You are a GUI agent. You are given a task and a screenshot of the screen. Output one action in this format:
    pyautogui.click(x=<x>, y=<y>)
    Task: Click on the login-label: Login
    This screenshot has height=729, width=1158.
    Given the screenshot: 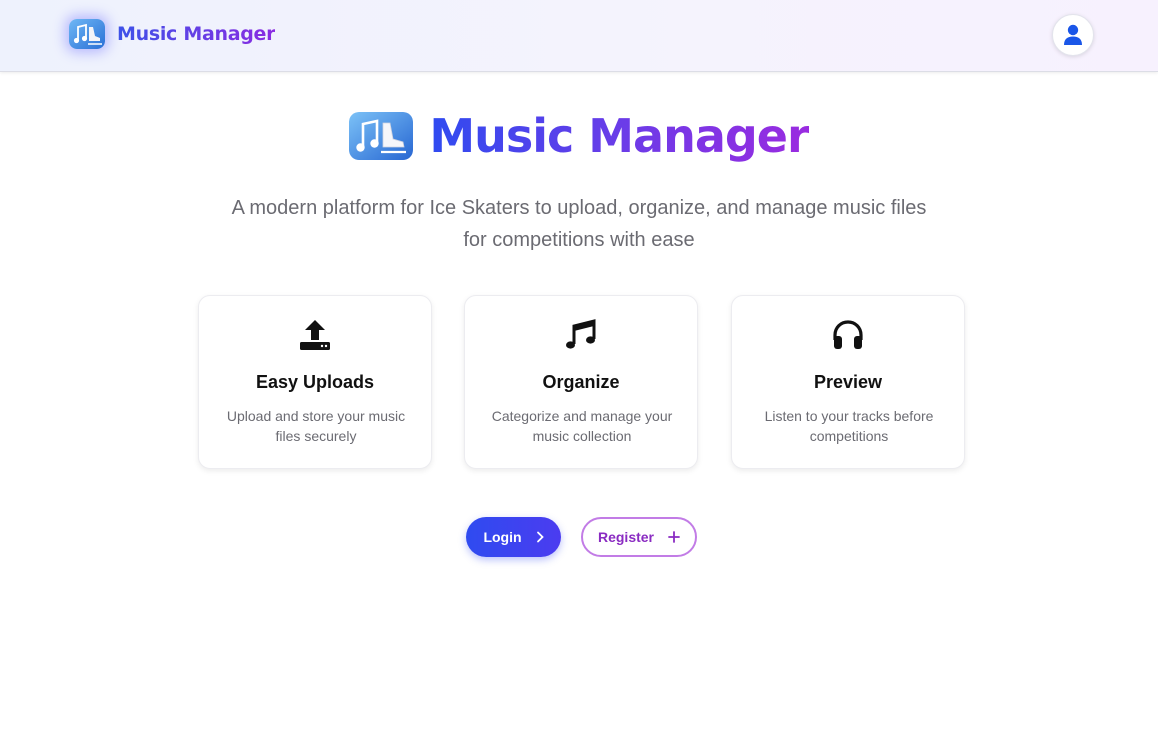 What is the action you would take?
    pyautogui.click(x=502, y=537)
    